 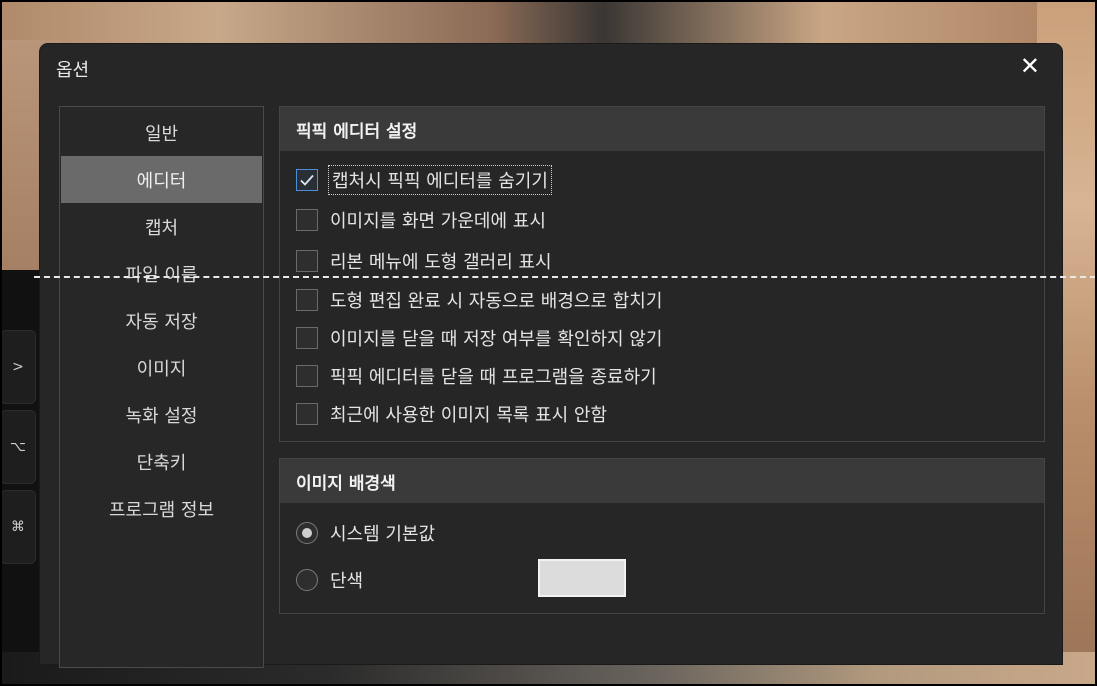 I want to click on option-skip-save-prompt: 이미지를 닫을 때 저장 여부를 확인하지 않기, so click(x=479, y=338).